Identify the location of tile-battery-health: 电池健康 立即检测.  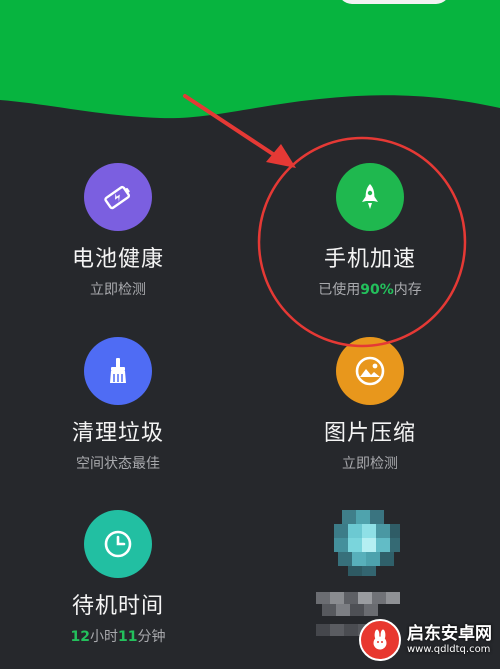
(118, 231).